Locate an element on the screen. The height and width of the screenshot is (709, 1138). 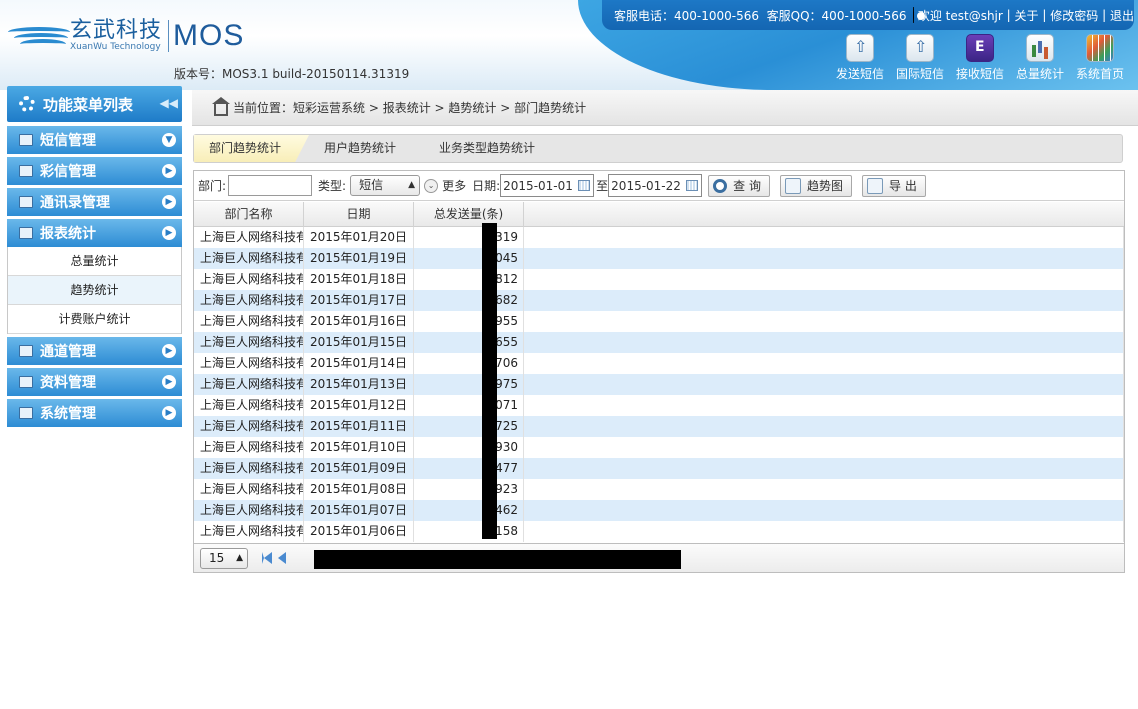
change-password-link: 修改密码 is located at coordinates (1074, 15).